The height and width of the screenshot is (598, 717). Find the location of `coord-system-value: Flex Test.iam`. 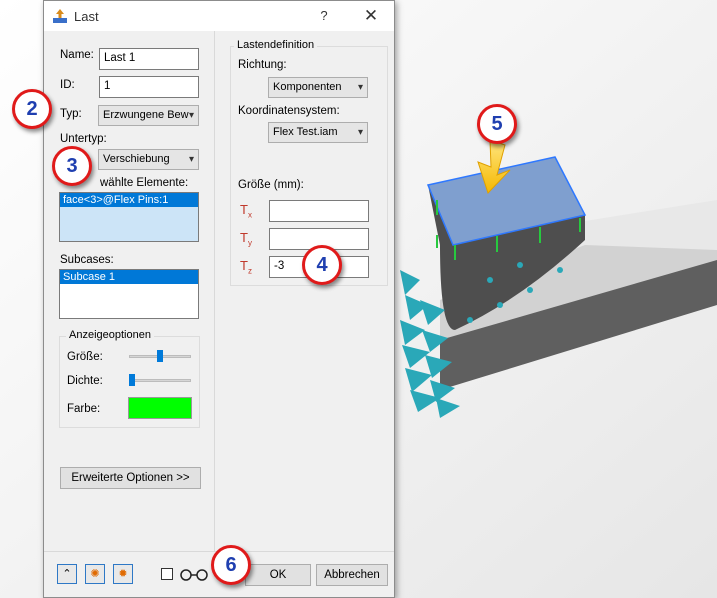

coord-system-value: Flex Test.iam is located at coordinates (305, 132).